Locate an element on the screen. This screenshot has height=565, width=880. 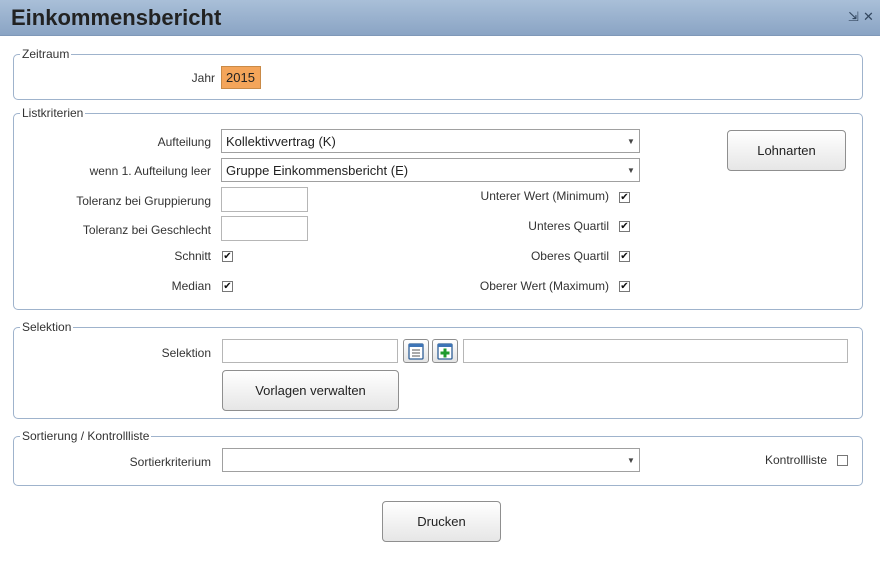
unteres-quartil-checkbox: ✔ is located at coordinates (624, 226).